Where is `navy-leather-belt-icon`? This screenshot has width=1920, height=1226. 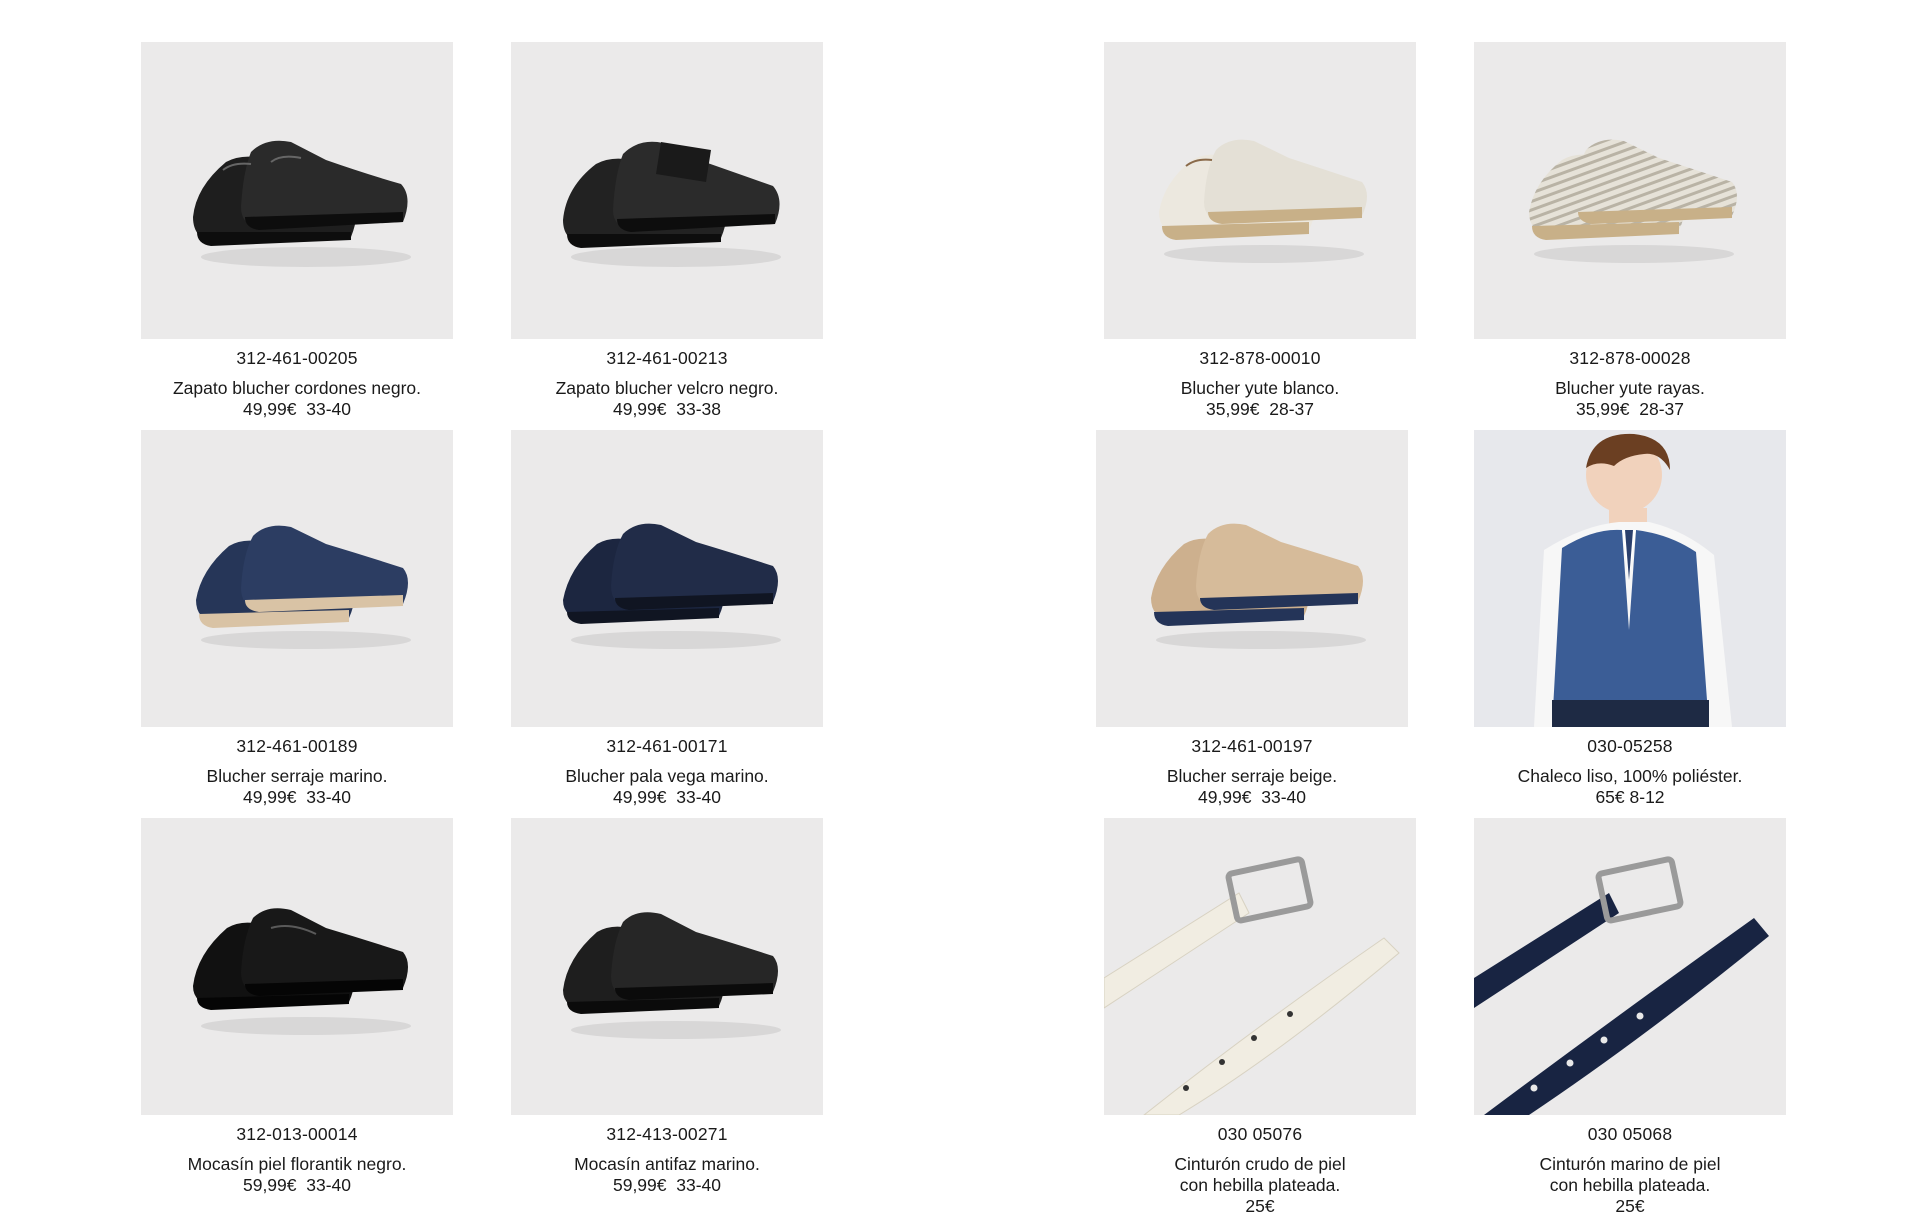
navy-leather-belt-icon is located at coordinates (1621, 985).